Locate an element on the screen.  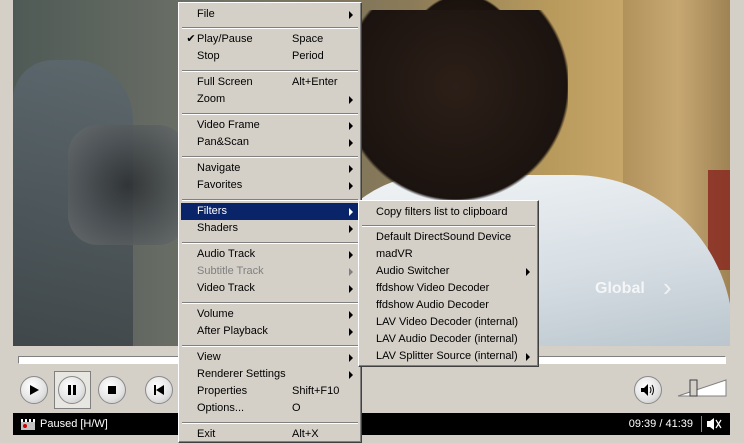
menu-item-shortcut: Alt+Enter is located at coordinates (315, 82).